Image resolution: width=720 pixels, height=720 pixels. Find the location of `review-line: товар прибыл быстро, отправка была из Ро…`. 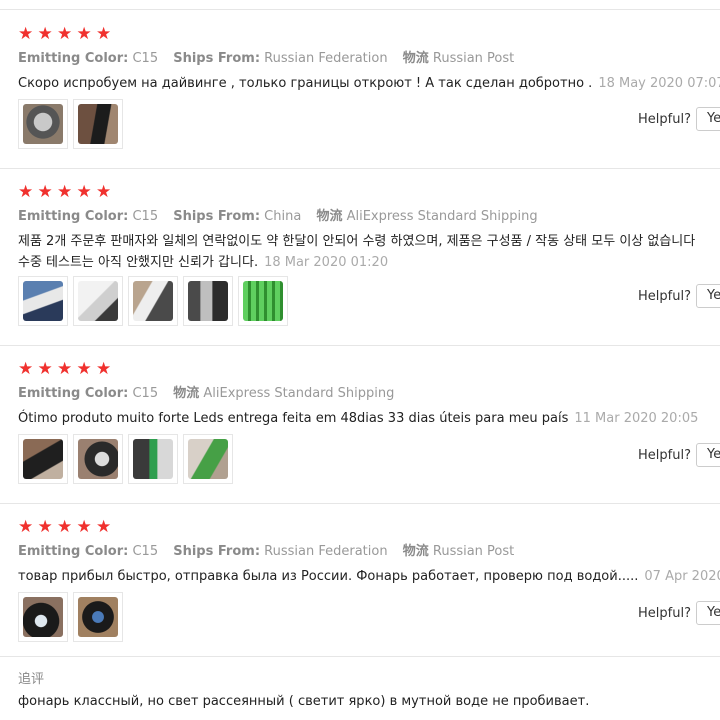

review-line: товар прибыл быстро, отправка была из Ро… is located at coordinates (328, 576).